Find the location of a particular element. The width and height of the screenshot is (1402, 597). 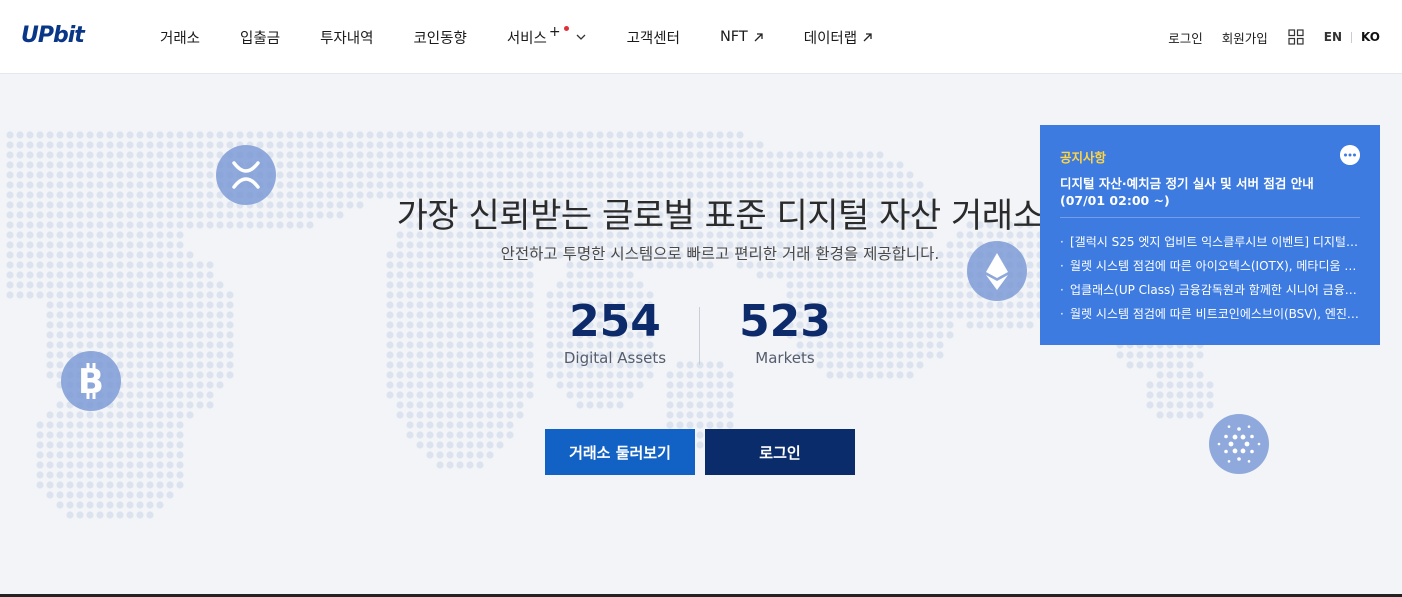

stat-label: Digital Assets is located at coordinates (615, 358).